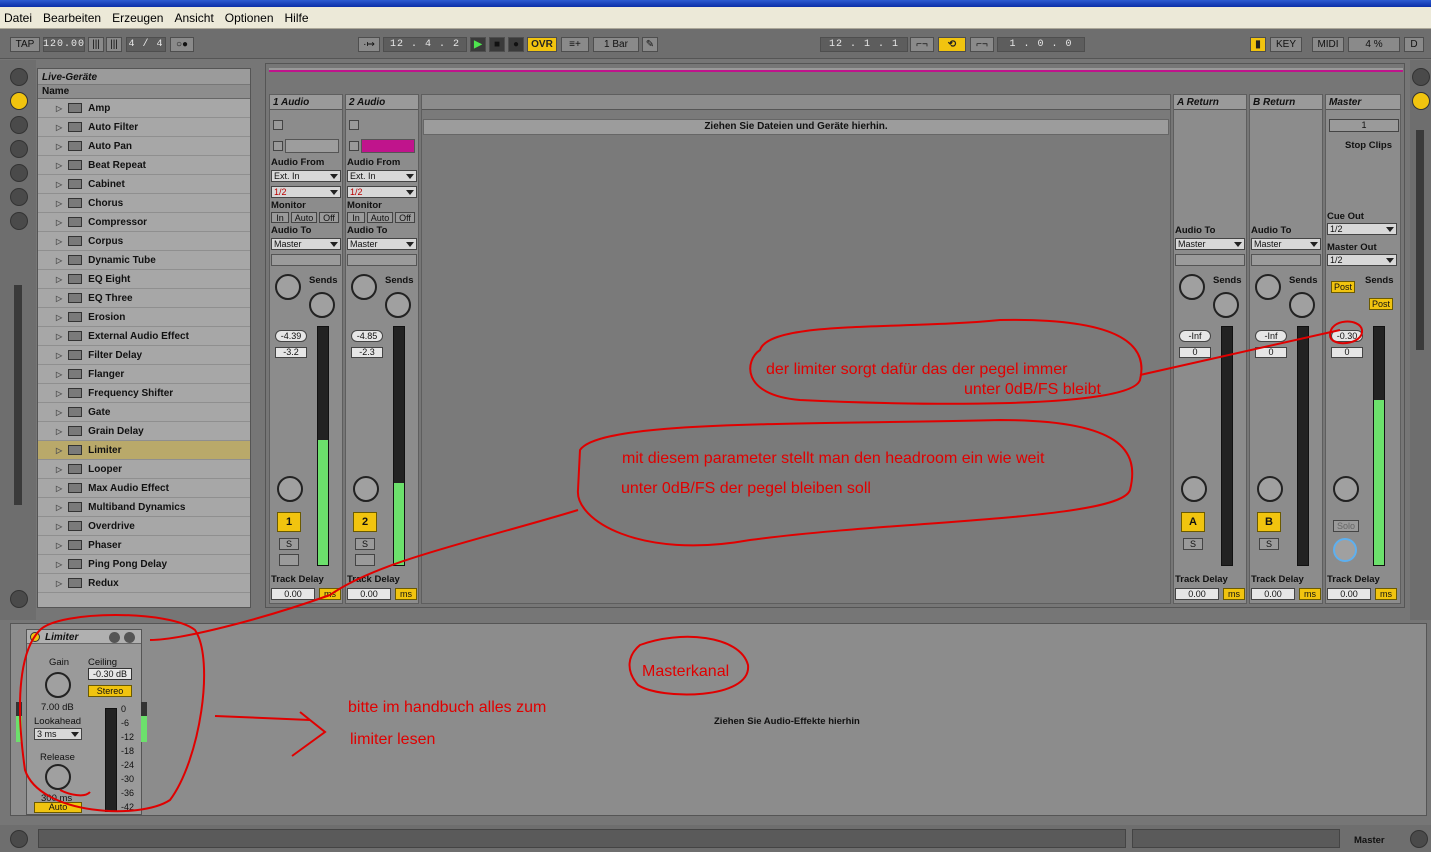  I want to click on time-signature-field: 4 / 4, so click(146, 44).